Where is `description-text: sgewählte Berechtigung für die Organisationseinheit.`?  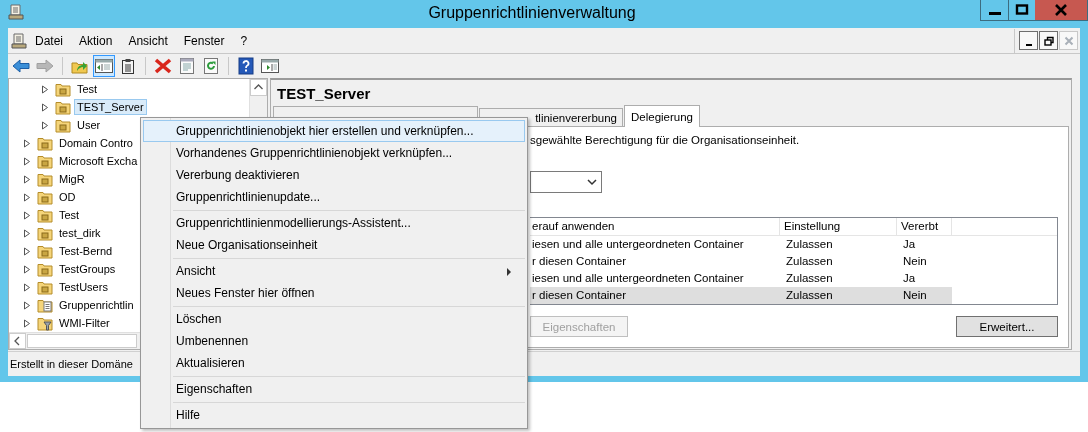 description-text: sgewählte Berechtigung für die Organisationseinheit. is located at coordinates (665, 141).